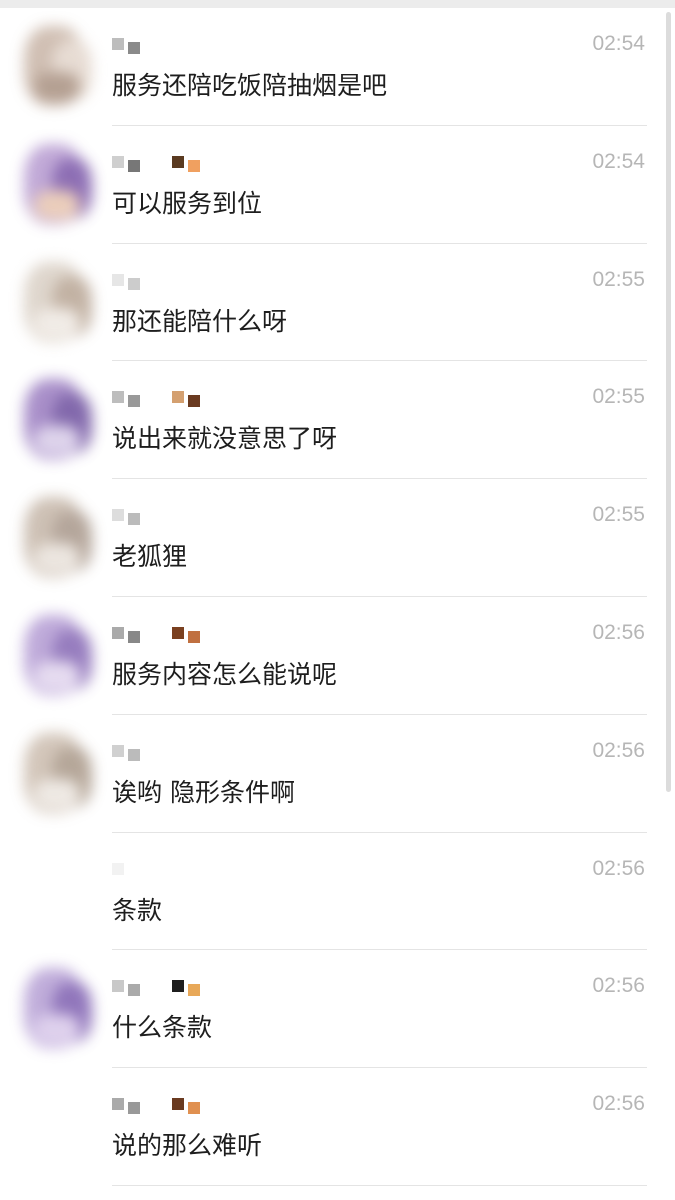 This screenshot has width=675, height=1200. What do you see at coordinates (337, 774) in the screenshot?
I see `chat-list-item: 02:56 诶哟 隐形条件啊` at bounding box center [337, 774].